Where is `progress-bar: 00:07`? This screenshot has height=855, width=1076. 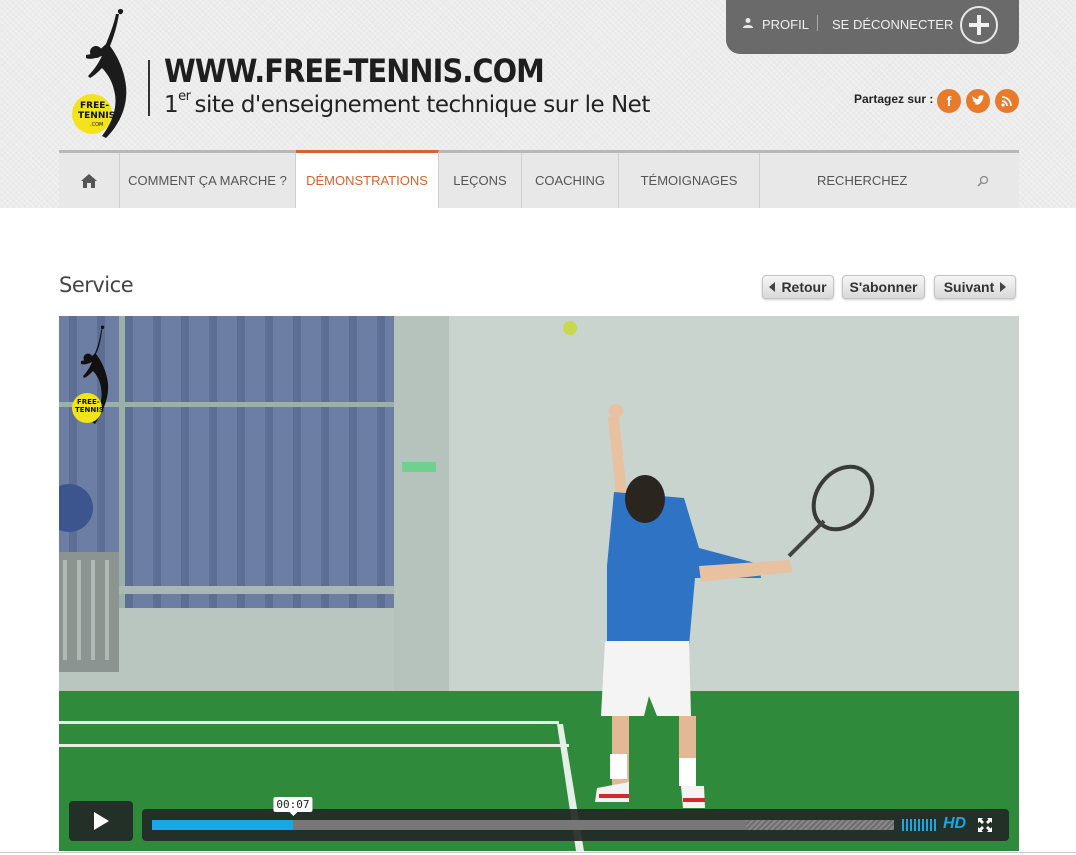
progress-bar: 00:07 is located at coordinates (523, 813).